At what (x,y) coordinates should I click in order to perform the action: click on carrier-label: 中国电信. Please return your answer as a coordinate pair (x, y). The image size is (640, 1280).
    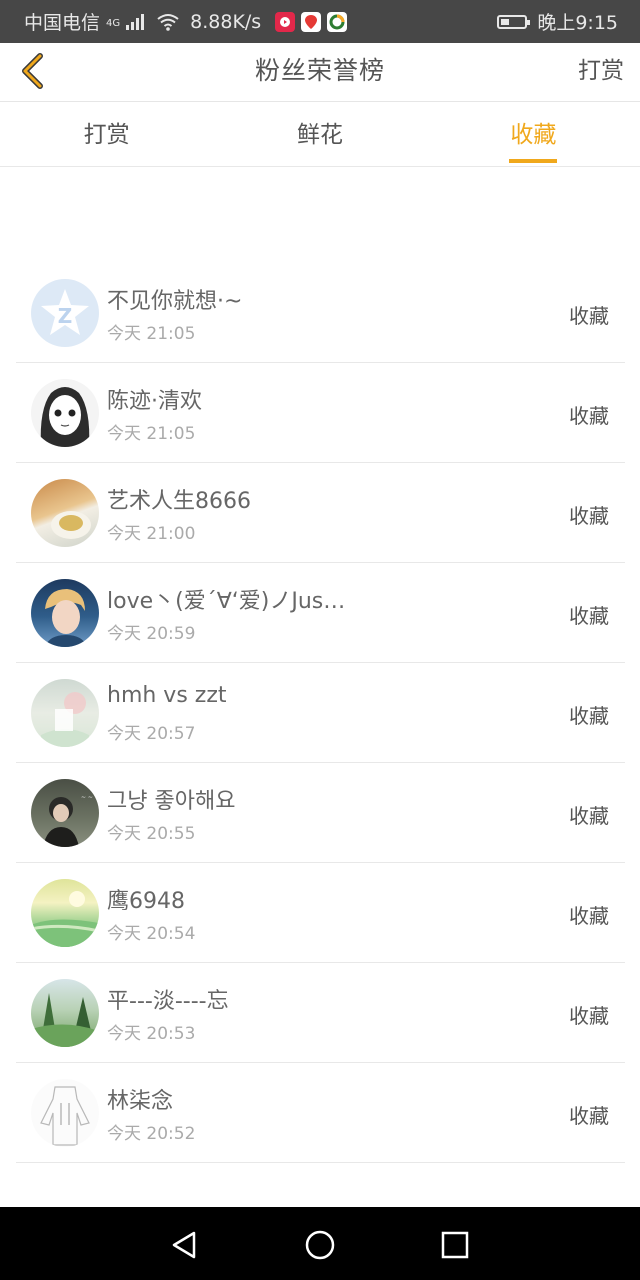
    Looking at the image, I should click on (62, 23).